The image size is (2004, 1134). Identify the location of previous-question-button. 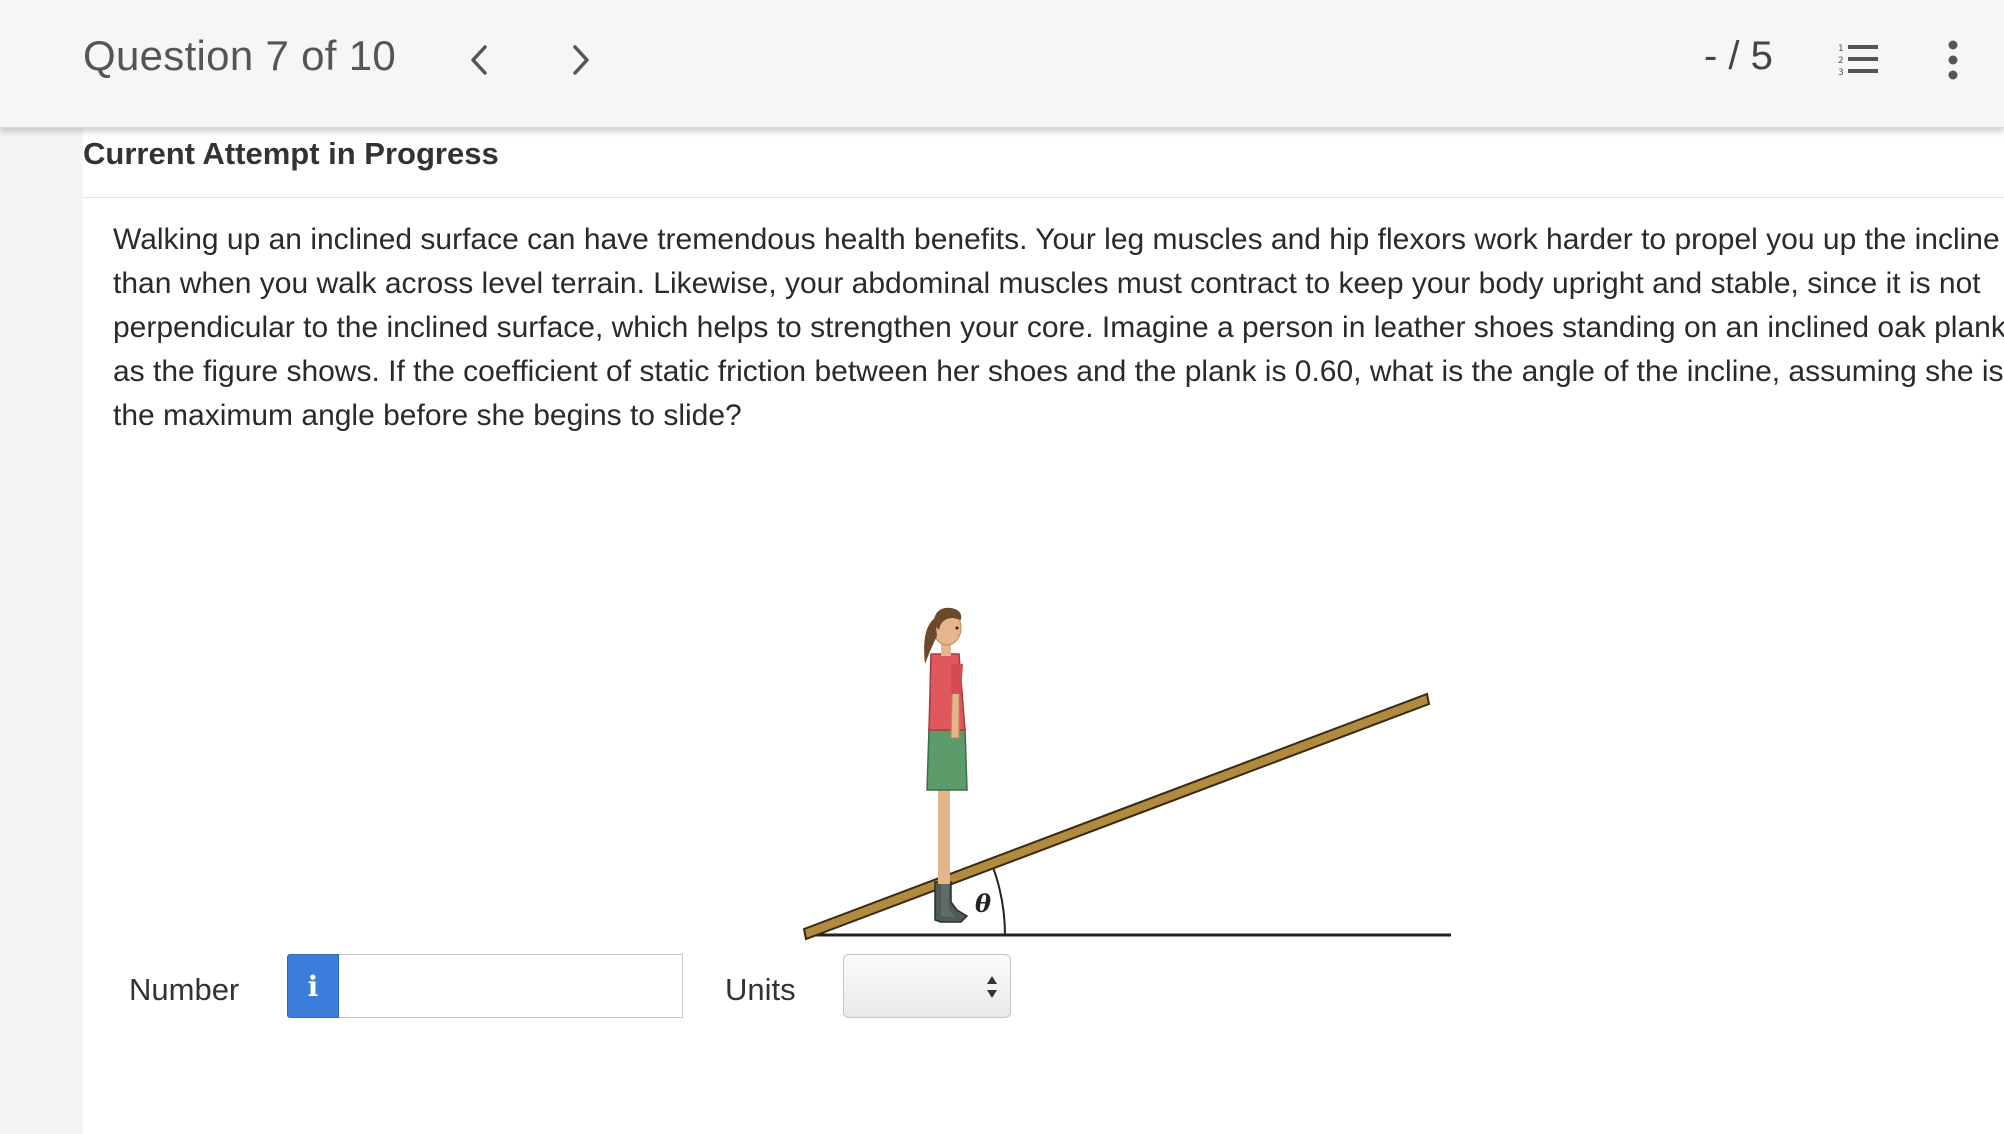
(479, 60).